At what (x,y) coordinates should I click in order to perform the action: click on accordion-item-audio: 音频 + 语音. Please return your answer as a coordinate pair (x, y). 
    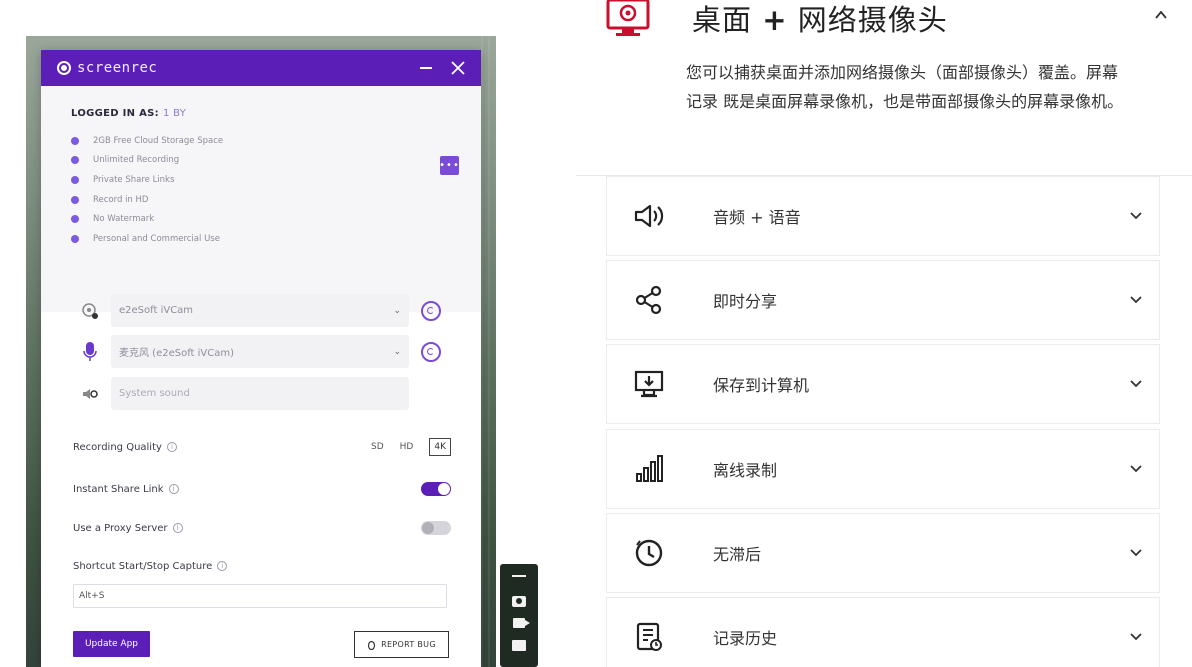
    Looking at the image, I should click on (883, 216).